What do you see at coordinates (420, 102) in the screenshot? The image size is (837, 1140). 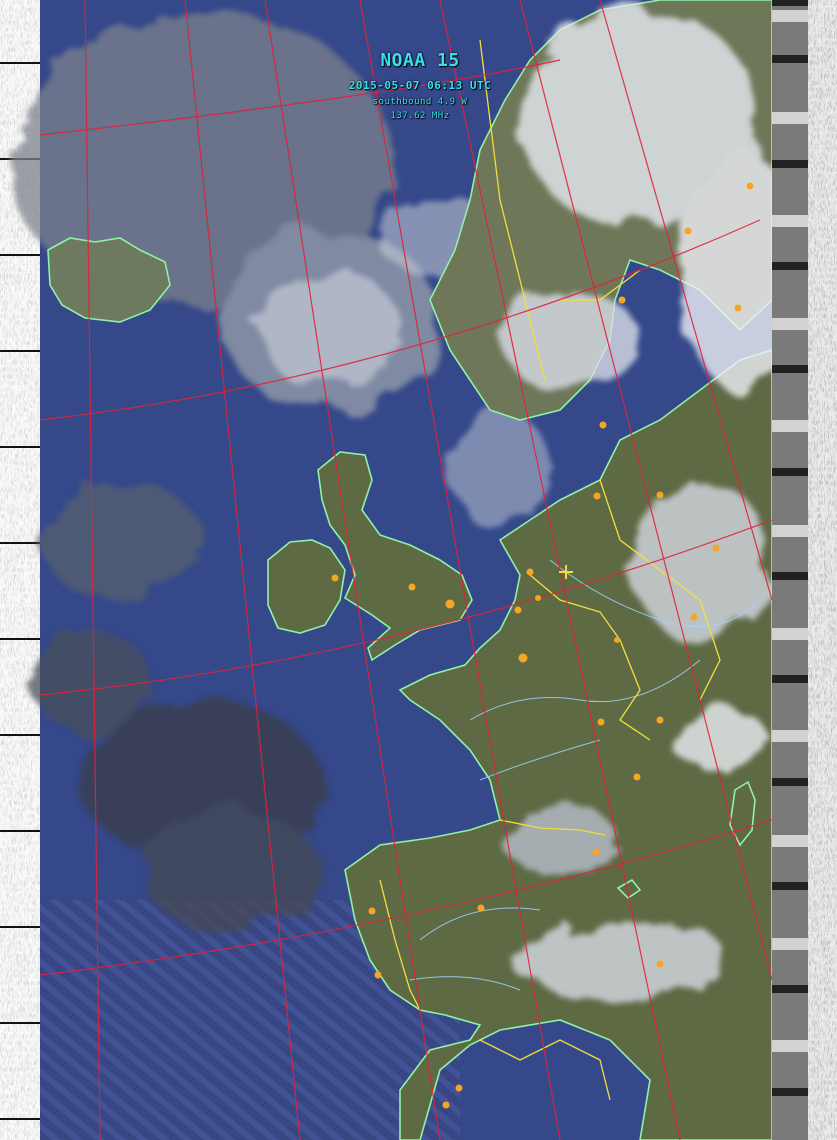 I see `pass-direction: southbound 4.9 W` at bounding box center [420, 102].